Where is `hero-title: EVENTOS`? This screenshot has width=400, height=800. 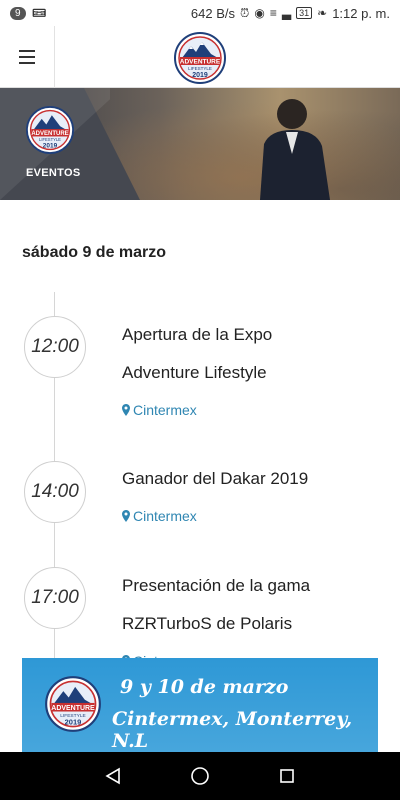 hero-title: EVENTOS is located at coordinates (53, 173).